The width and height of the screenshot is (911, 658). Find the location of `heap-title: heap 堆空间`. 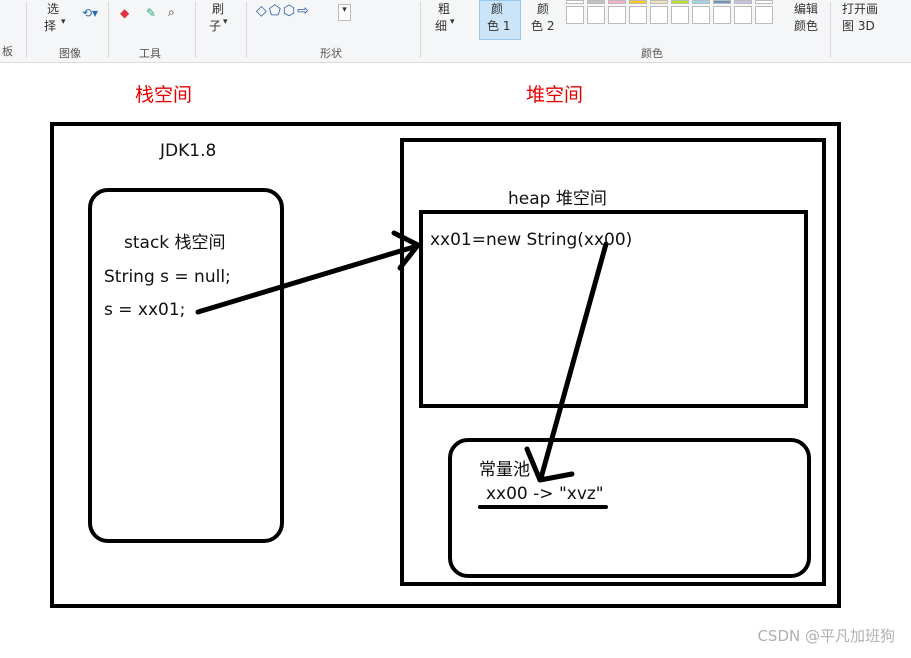

heap-title: heap 堆空间 is located at coordinates (557, 199).